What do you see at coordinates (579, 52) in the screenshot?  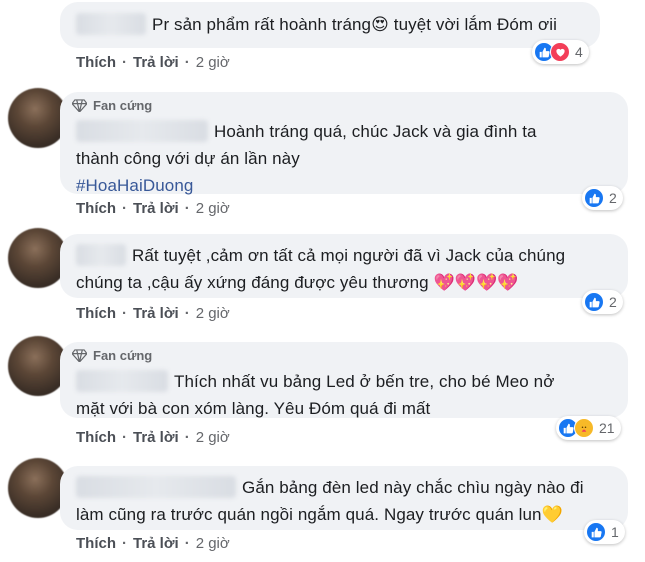 I see `reaction-count: 4` at bounding box center [579, 52].